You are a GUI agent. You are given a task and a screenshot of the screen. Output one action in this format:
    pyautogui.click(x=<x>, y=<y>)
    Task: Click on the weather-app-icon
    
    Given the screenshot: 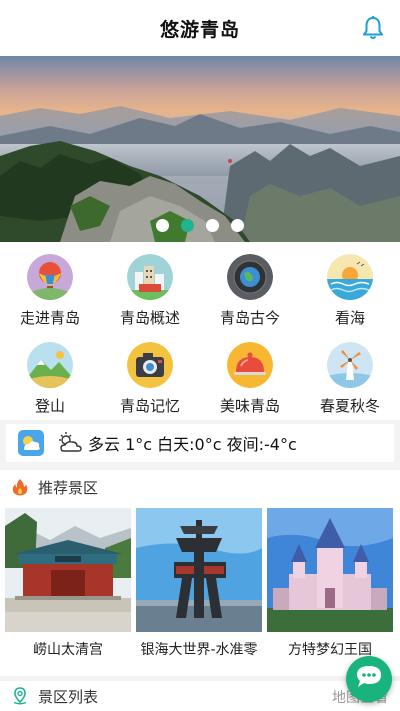 What is the action you would take?
    pyautogui.click(x=31, y=443)
    